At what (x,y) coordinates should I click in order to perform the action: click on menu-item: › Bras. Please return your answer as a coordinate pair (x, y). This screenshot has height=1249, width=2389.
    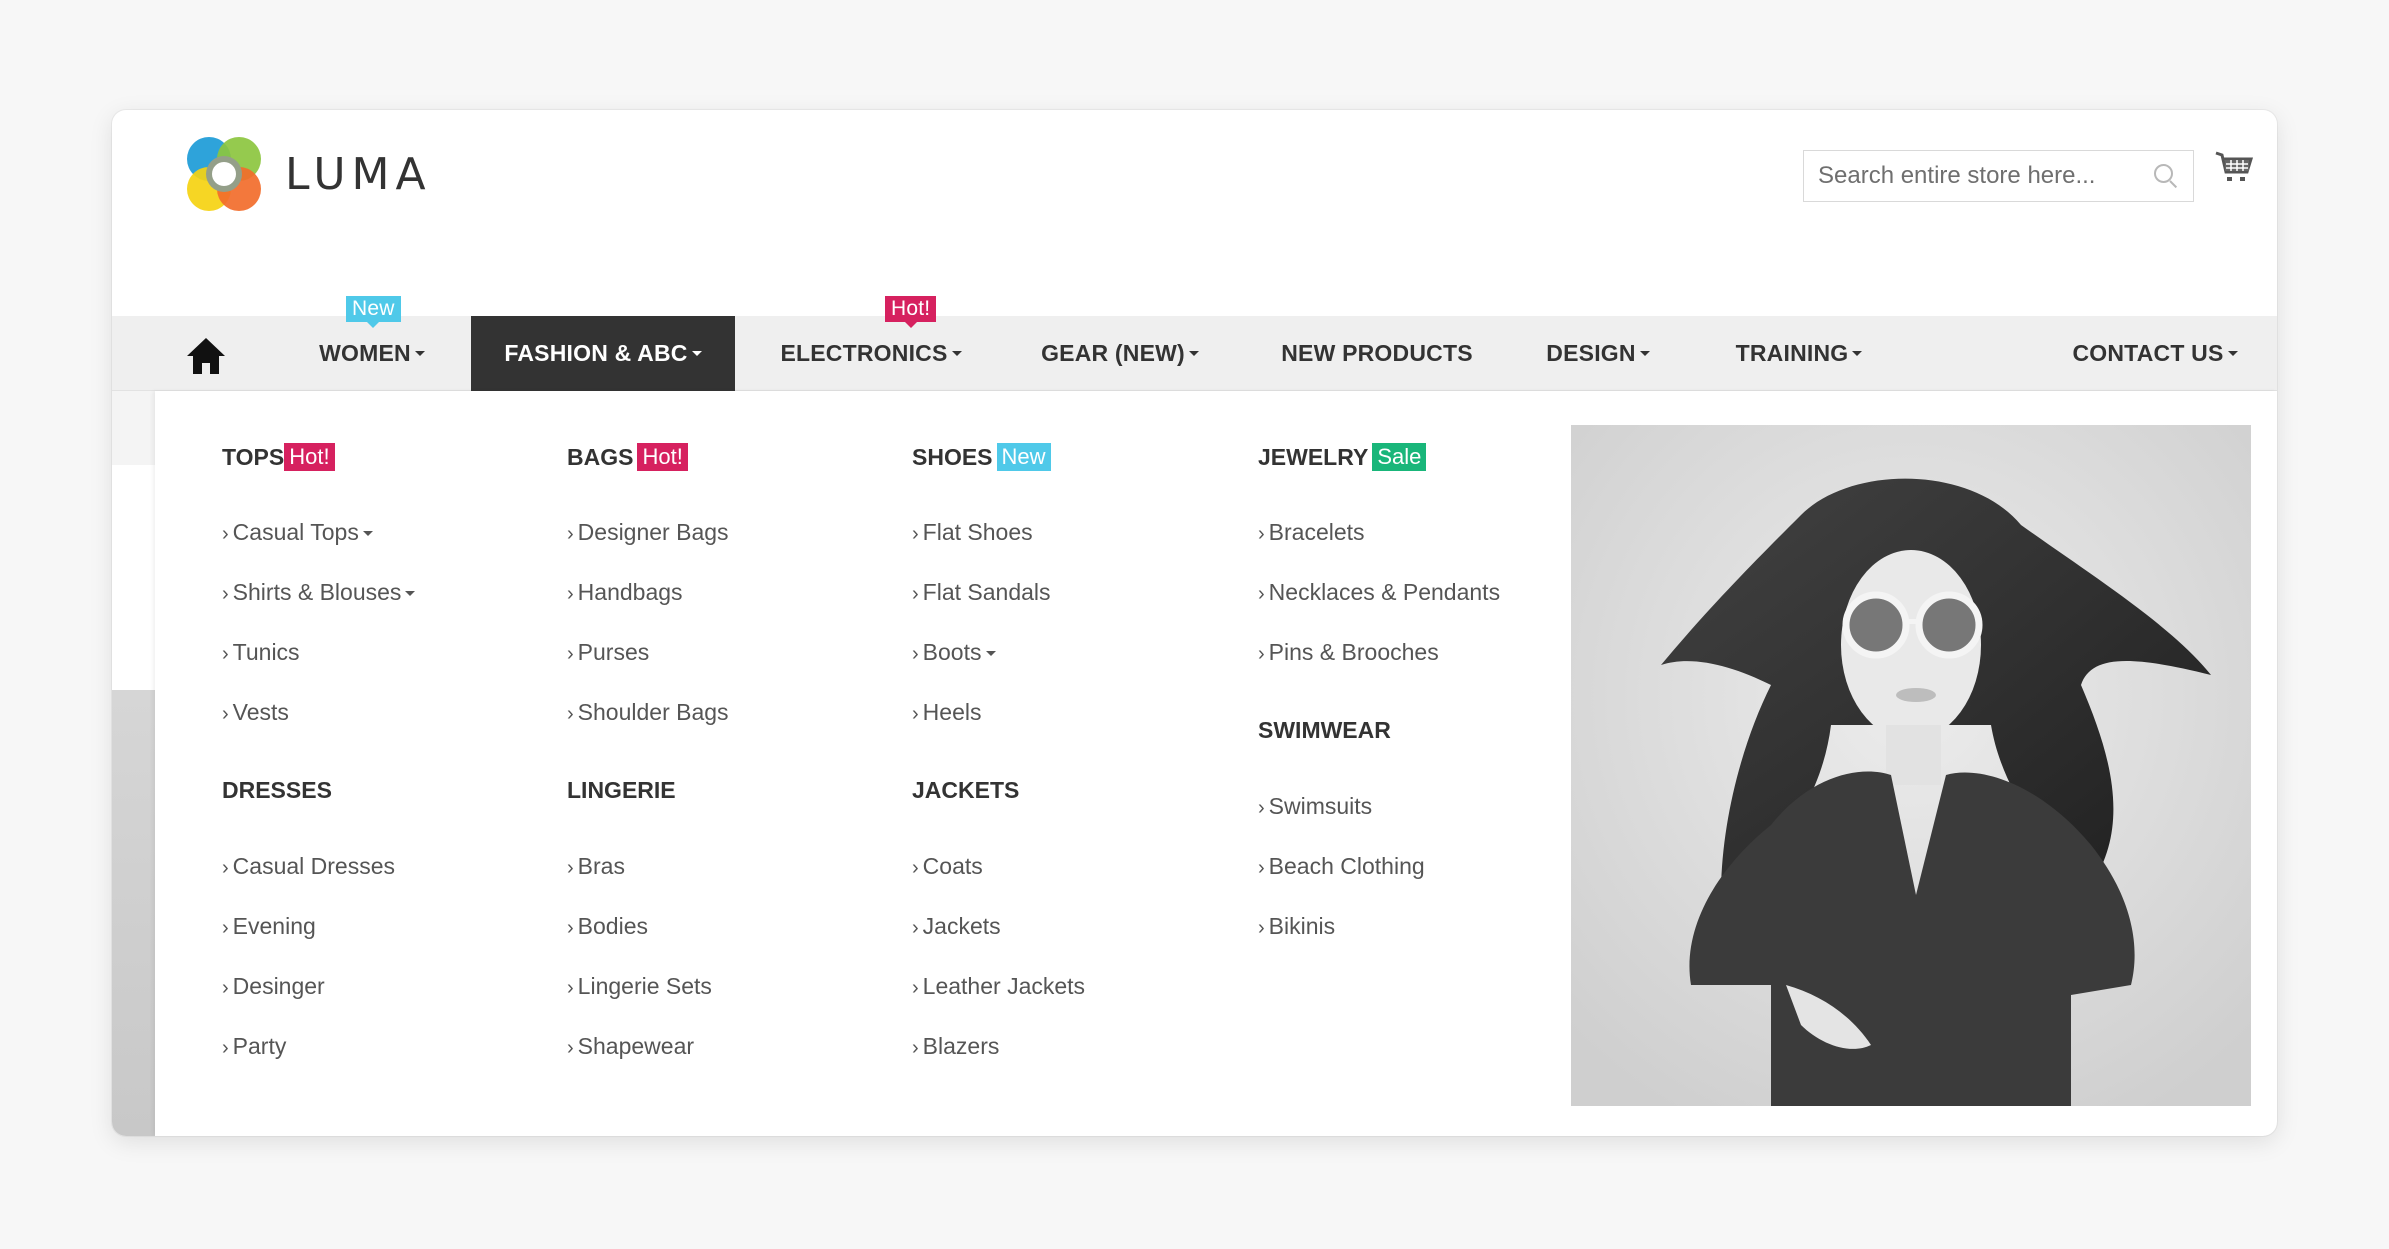
    Looking at the image, I should click on (596, 866).